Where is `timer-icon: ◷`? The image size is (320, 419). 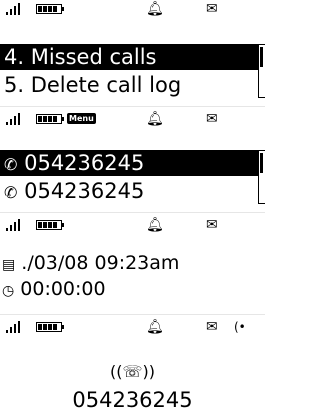
timer-icon: ◷ is located at coordinates (8, 291).